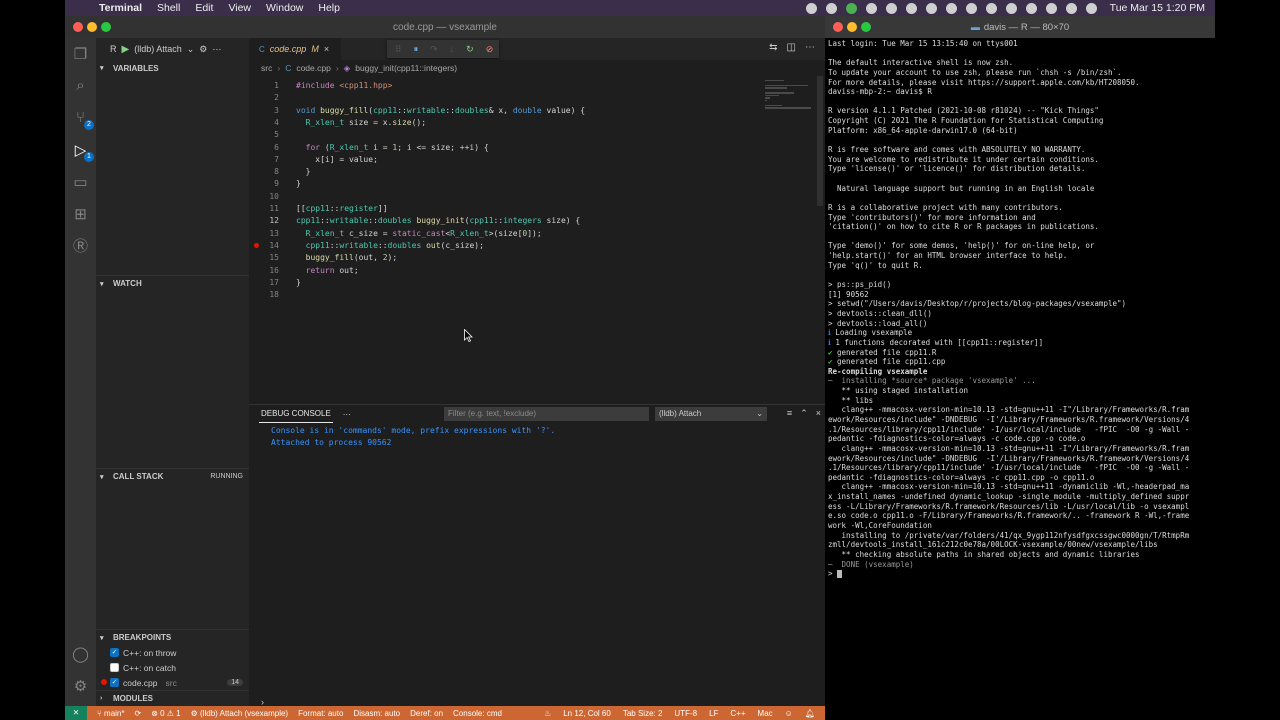 Image resolution: width=1280 pixels, height=720 pixels. Describe the element at coordinates (110, 713) in the screenshot. I see `status-branch: ⑂ main*` at that location.